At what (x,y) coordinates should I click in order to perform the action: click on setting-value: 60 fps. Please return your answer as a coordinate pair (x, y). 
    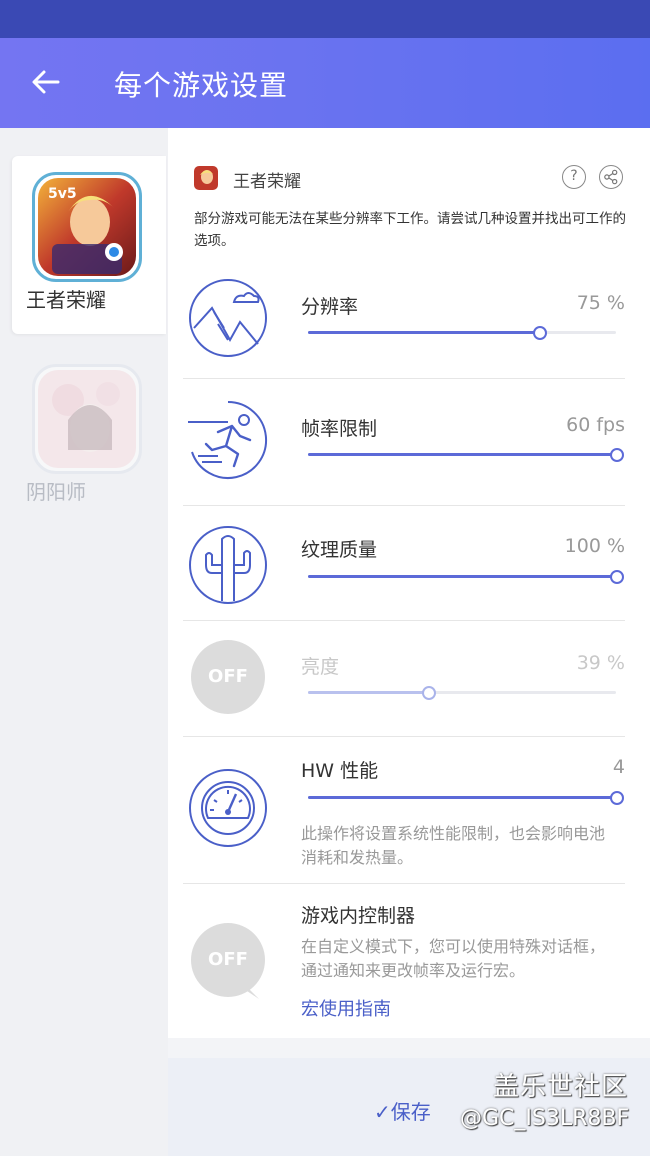
    Looking at the image, I should click on (595, 425).